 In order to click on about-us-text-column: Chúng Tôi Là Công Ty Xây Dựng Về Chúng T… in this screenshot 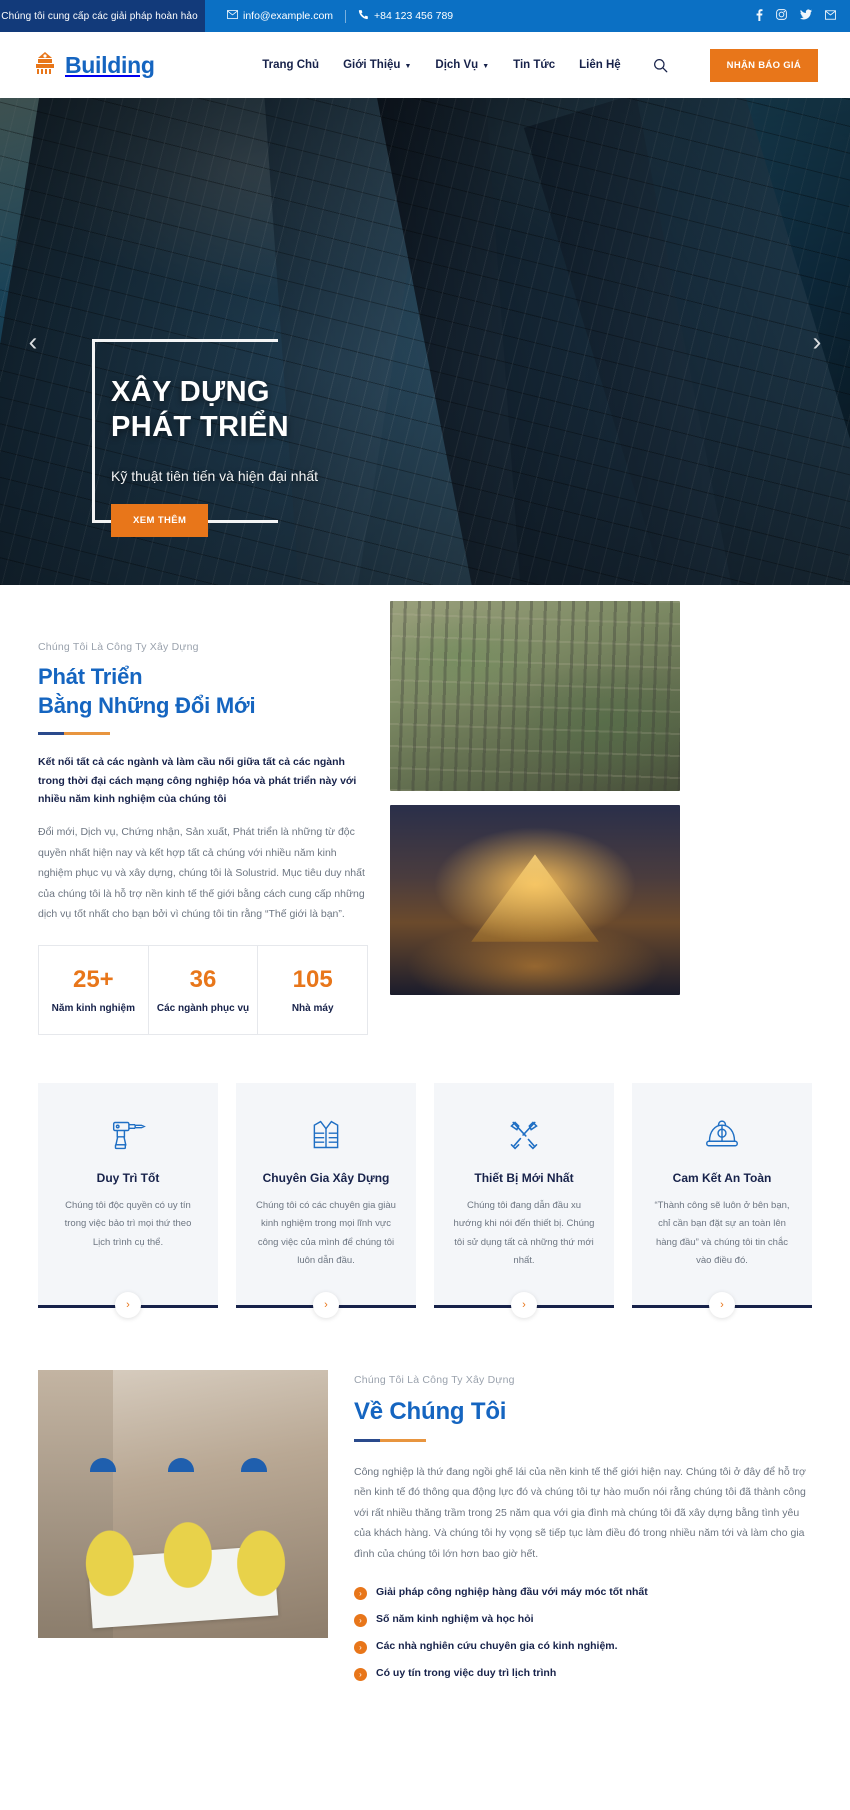, I will do `click(583, 1532)`.